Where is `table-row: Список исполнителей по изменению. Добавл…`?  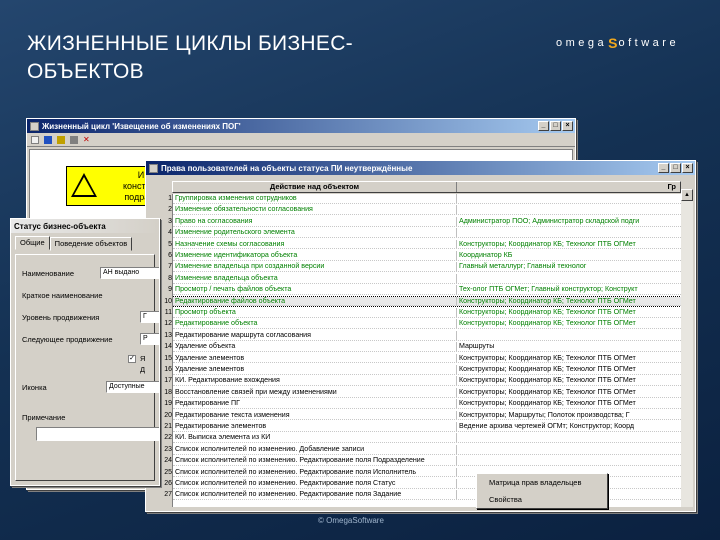
table-row: Список исполнителей по изменению. Добавл… is located at coordinates (427, 449).